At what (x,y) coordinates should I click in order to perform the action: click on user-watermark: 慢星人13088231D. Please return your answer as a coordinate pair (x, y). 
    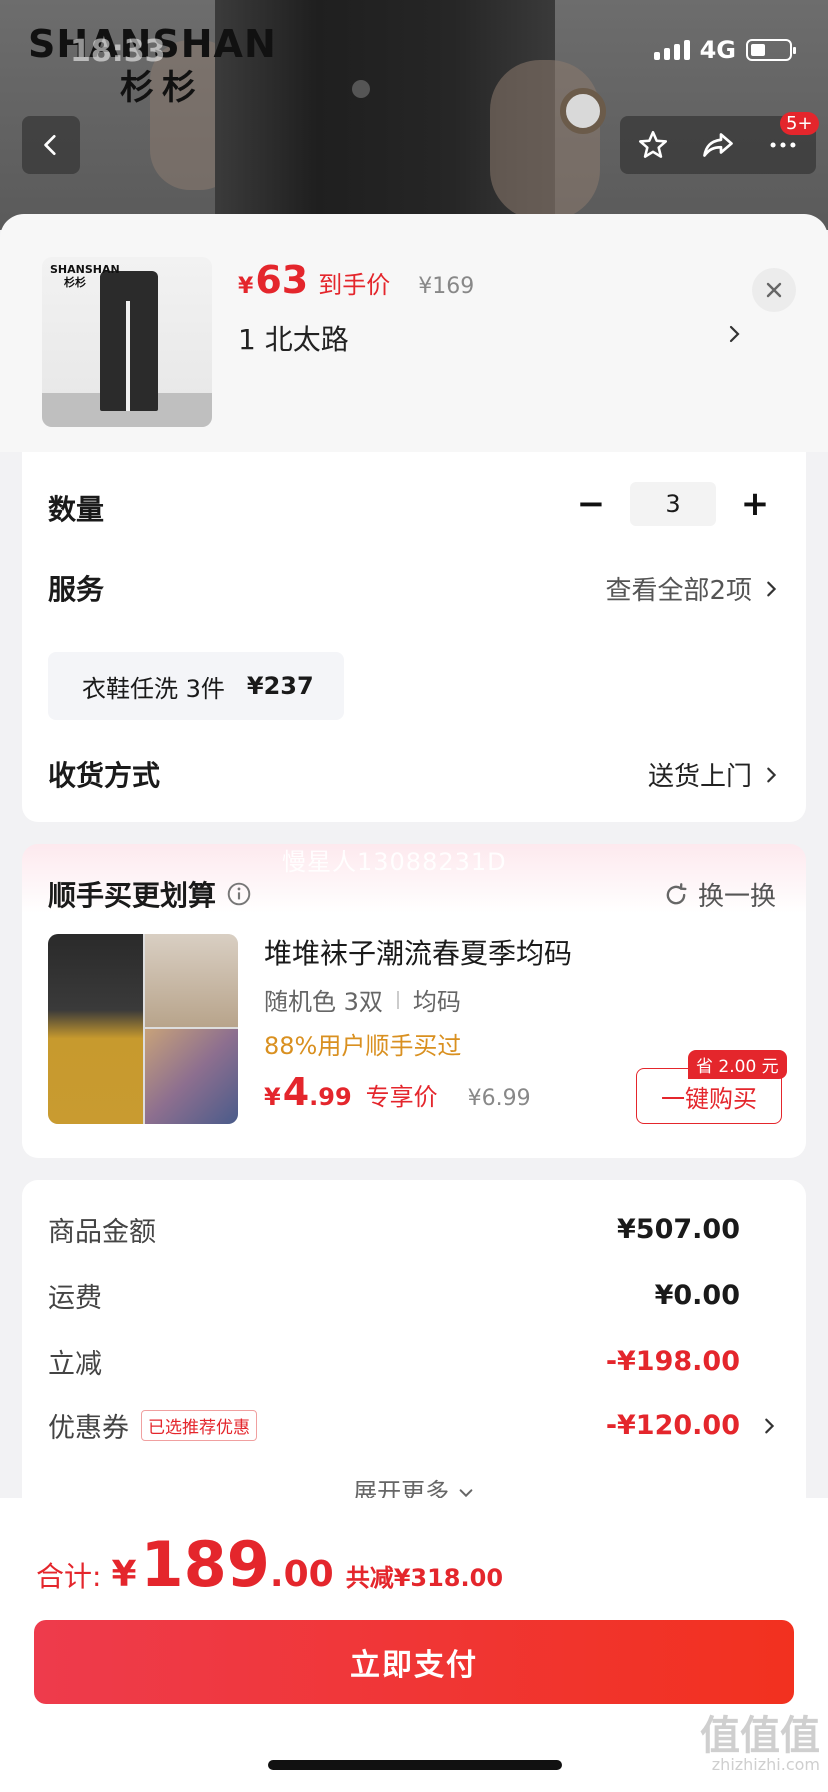
    Looking at the image, I should click on (394, 862).